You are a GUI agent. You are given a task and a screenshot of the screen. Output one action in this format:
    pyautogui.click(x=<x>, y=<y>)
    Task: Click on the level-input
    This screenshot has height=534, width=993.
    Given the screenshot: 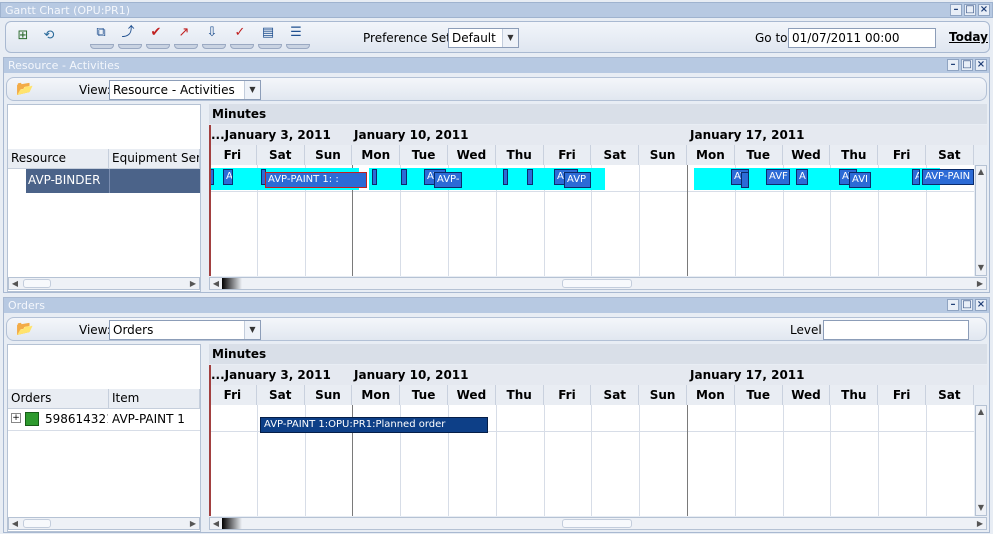 What is the action you would take?
    pyautogui.click(x=896, y=330)
    